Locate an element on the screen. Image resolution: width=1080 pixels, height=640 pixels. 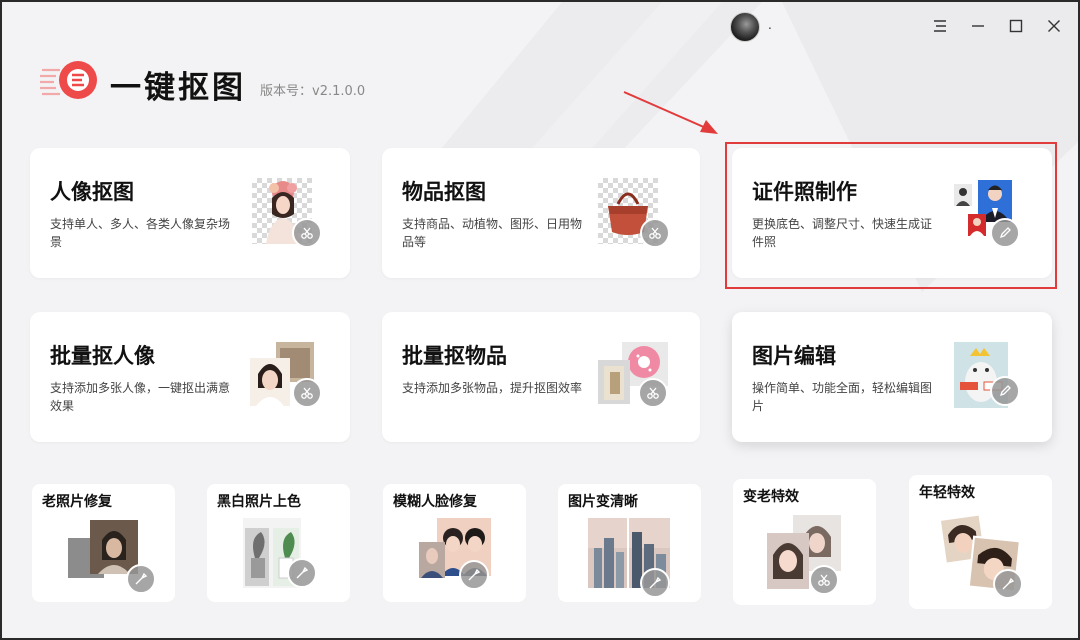
menu-button is located at coordinates (940, 26).